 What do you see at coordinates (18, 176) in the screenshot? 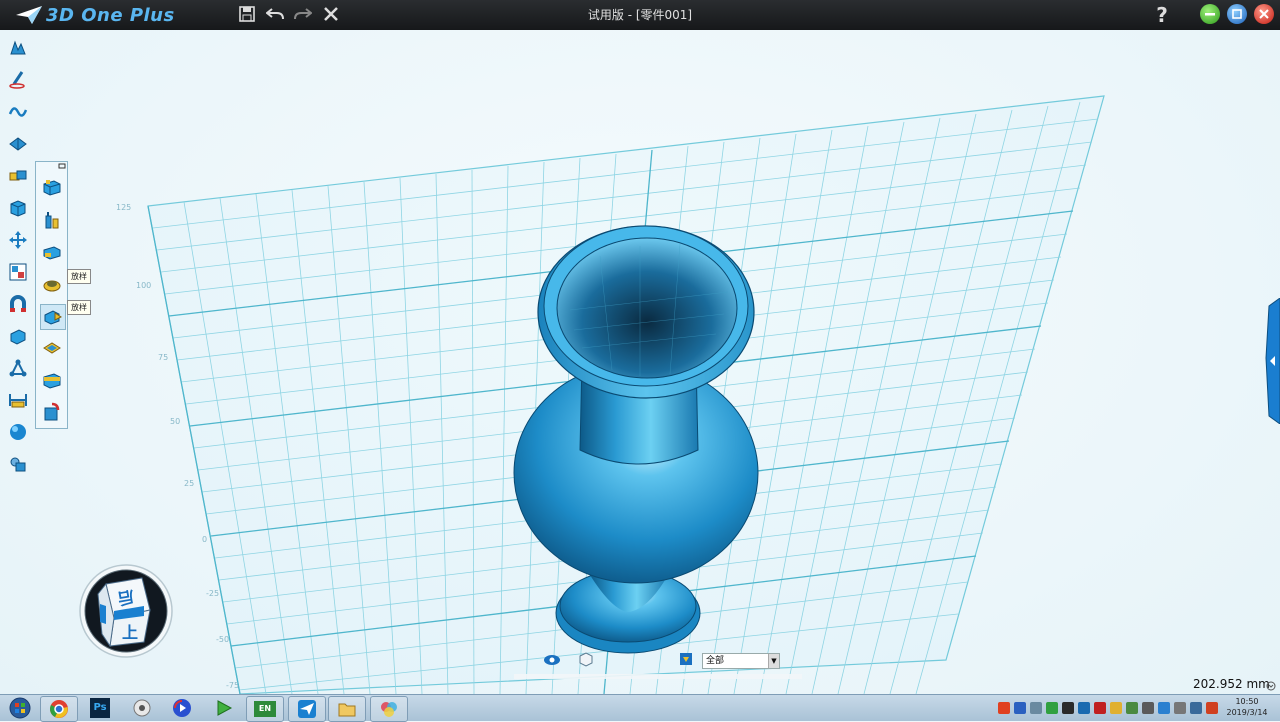
I see `combine-icon` at bounding box center [18, 176].